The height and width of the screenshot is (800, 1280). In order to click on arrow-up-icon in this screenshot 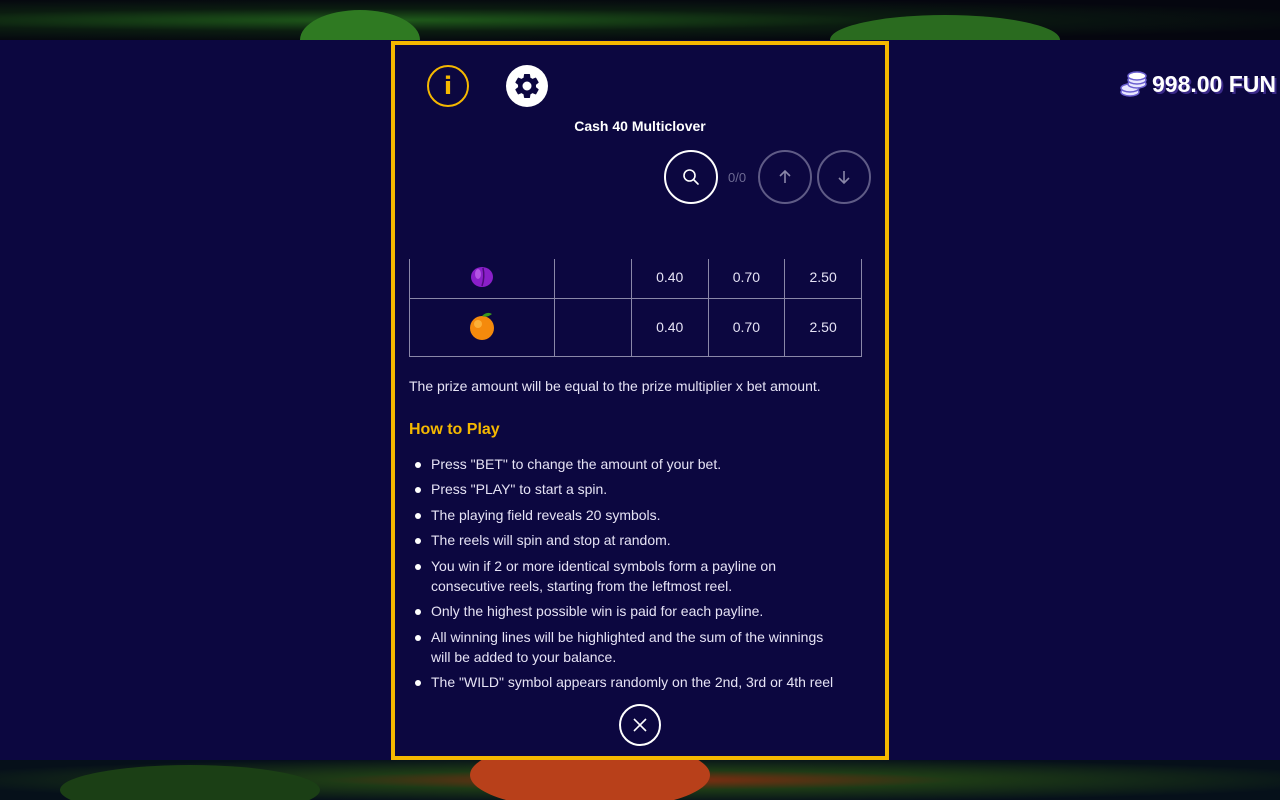, I will do `click(785, 176)`.